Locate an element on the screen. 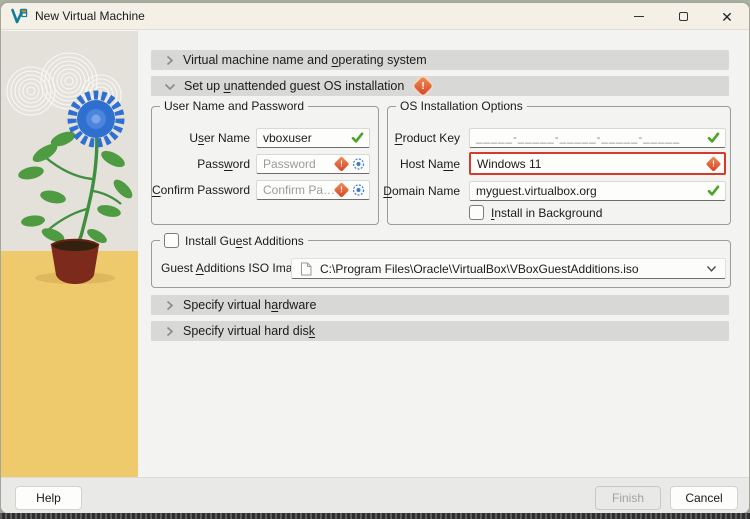 This screenshot has width=750, height=519. user-name-input: vboxuser is located at coordinates (313, 138).